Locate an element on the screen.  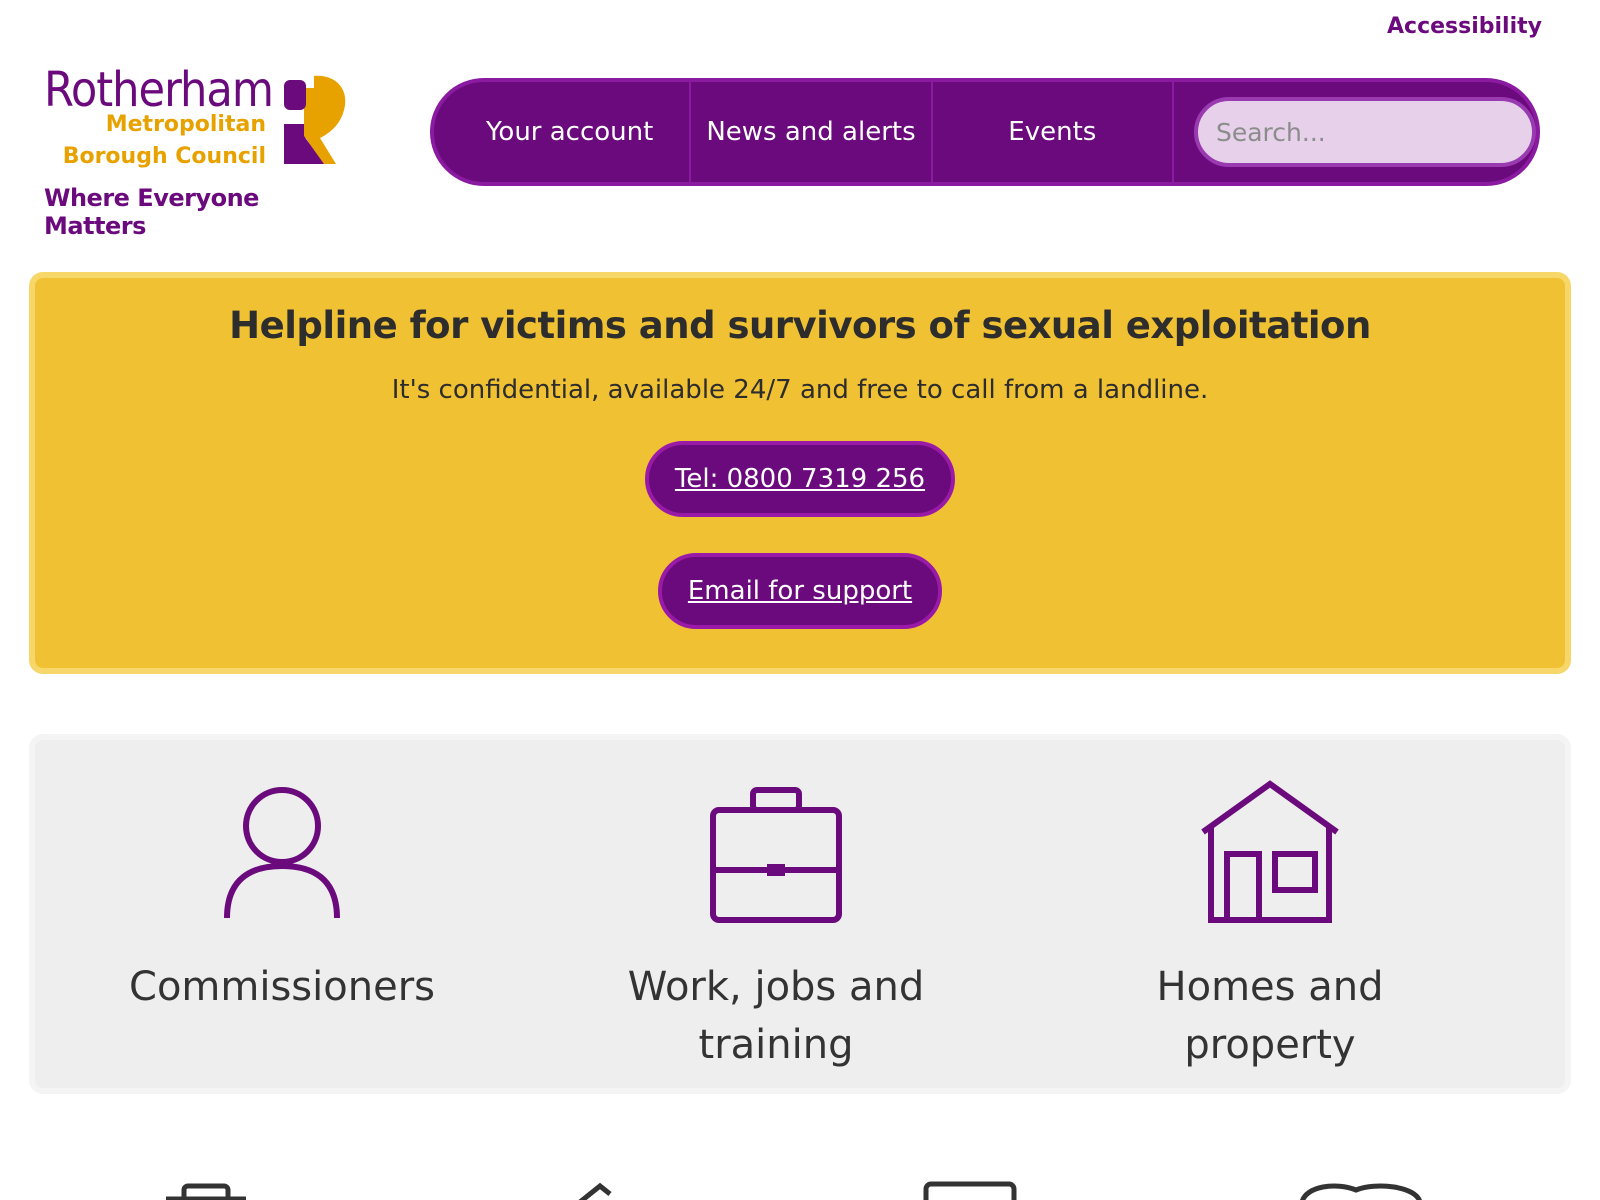
tile-label: Homes and property is located at coordinates (1270, 1016).